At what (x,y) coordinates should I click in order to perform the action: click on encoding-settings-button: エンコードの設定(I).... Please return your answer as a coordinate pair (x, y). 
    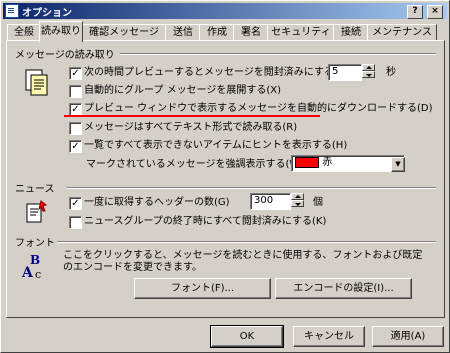
    Looking at the image, I should click on (343, 288).